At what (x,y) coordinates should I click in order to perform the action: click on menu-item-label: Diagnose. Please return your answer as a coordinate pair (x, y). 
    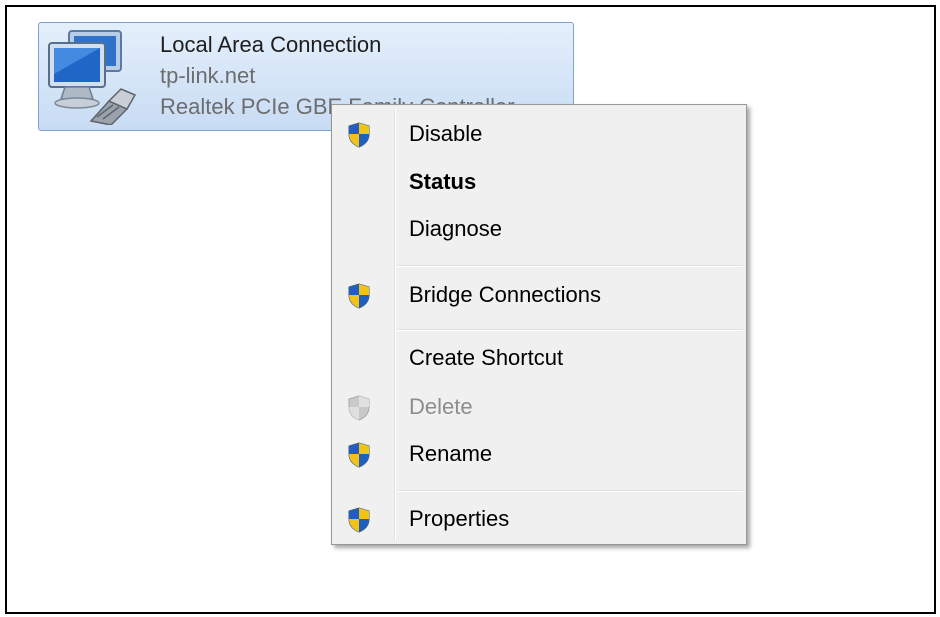
    Looking at the image, I should click on (455, 228).